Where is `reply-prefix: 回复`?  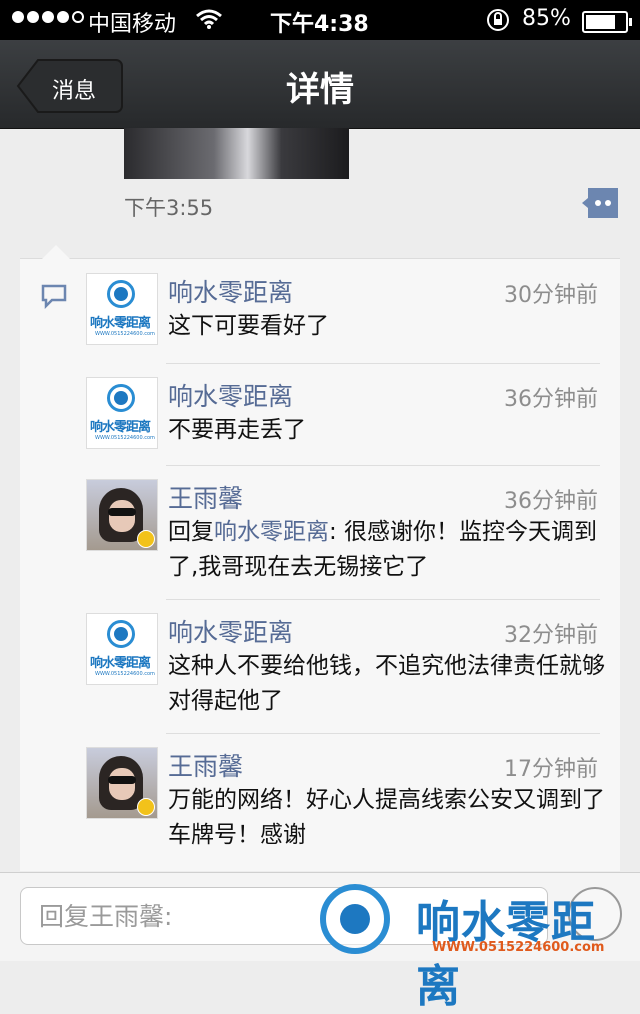
reply-prefix: 回复 is located at coordinates (191, 532).